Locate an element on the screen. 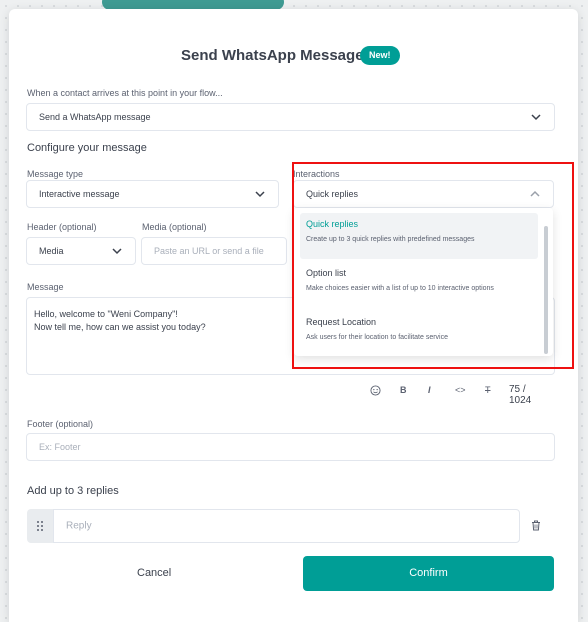  trash-icon is located at coordinates (536, 525).